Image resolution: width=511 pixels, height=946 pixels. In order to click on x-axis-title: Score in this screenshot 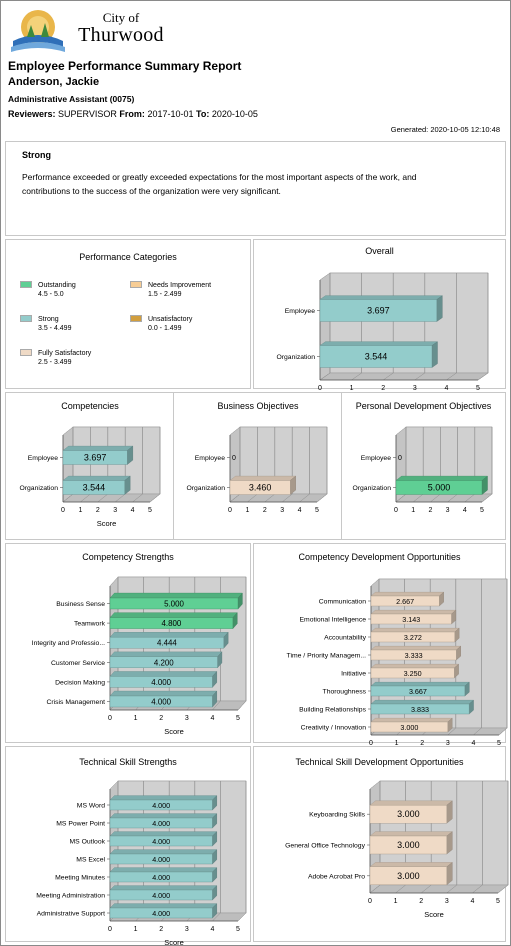, I will do `click(107, 523)`.